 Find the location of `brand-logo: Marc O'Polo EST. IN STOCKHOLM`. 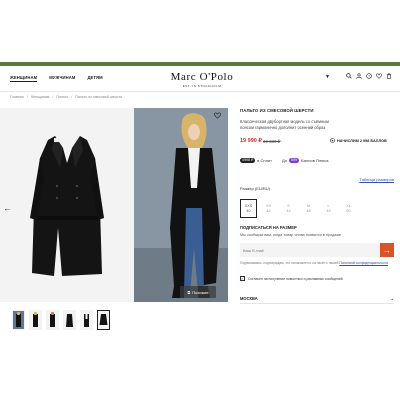

brand-logo: Marc O'Polo EST. IN STOCKHOLM is located at coordinates (202, 79).